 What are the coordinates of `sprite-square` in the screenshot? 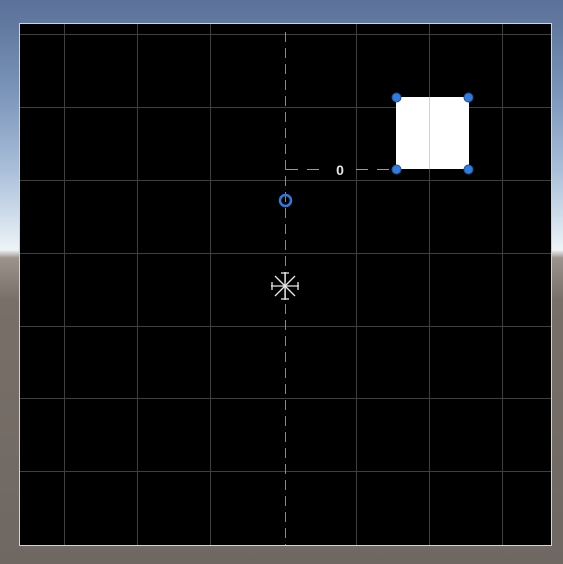 It's located at (432, 133).